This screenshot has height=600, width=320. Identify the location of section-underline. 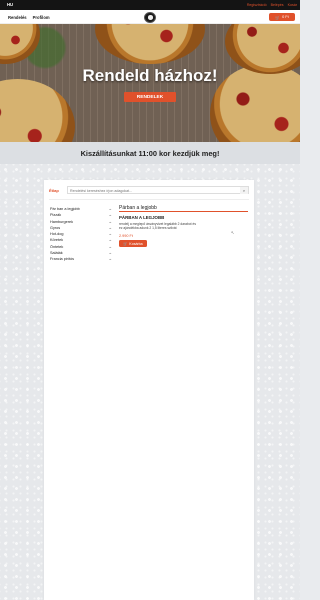
(183, 211).